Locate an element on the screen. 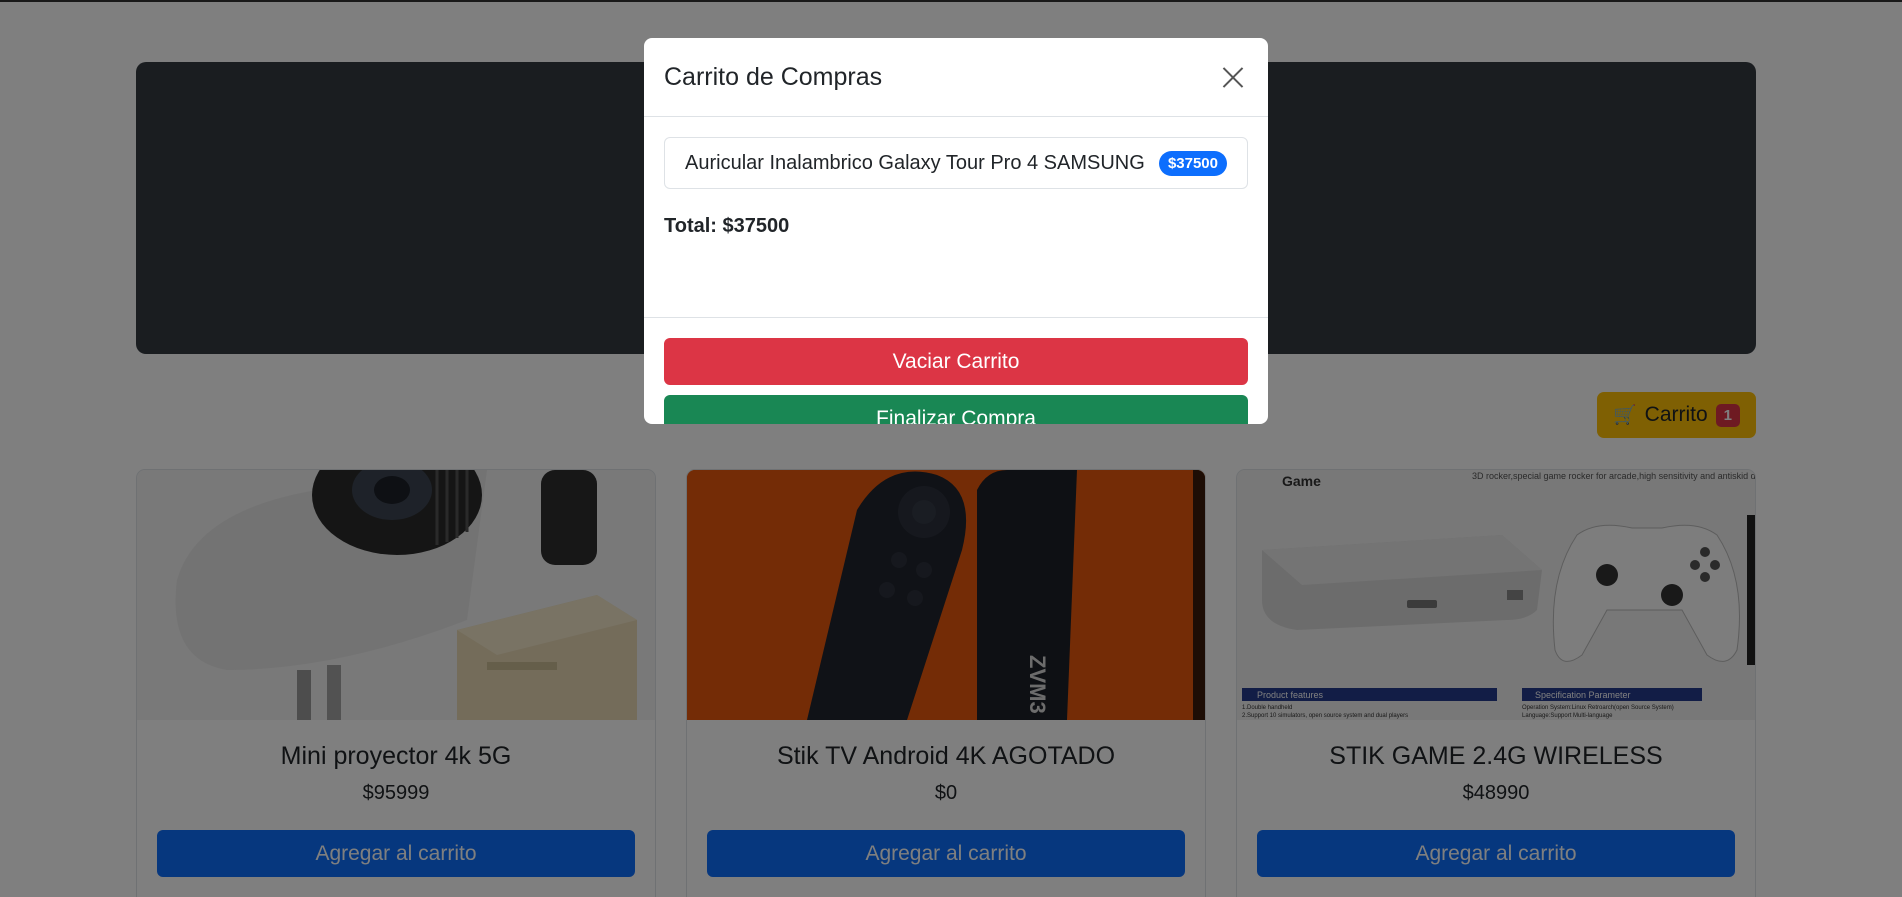 Image resolution: width=1902 pixels, height=897 pixels. empty-cart-button: Vaciar Carrito is located at coordinates (956, 361).